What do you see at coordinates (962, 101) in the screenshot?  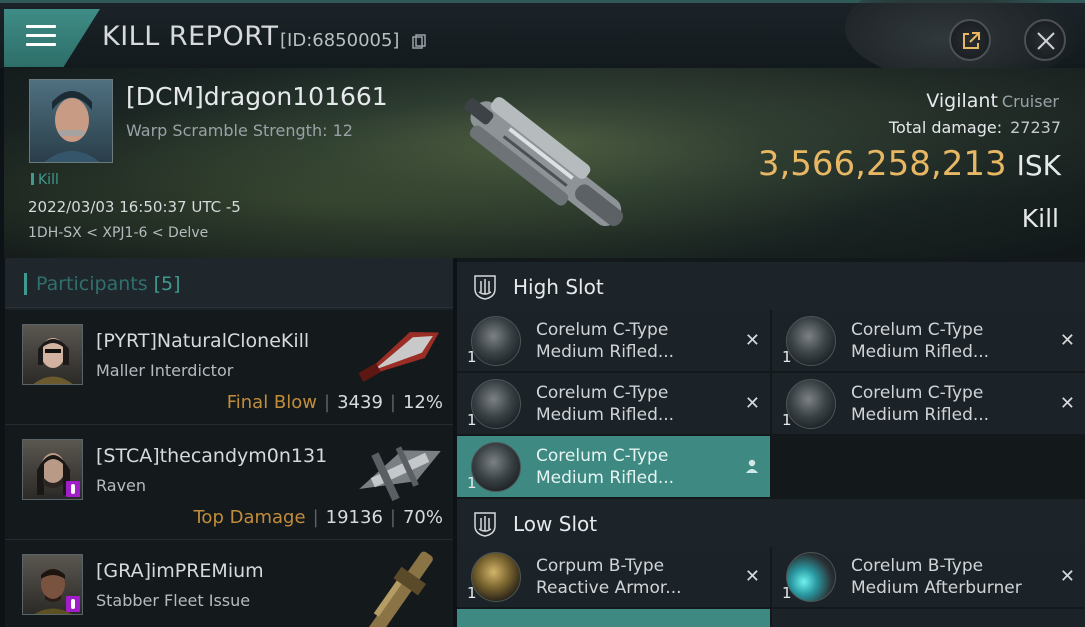 I see `ship-name-text: Vigilant` at bounding box center [962, 101].